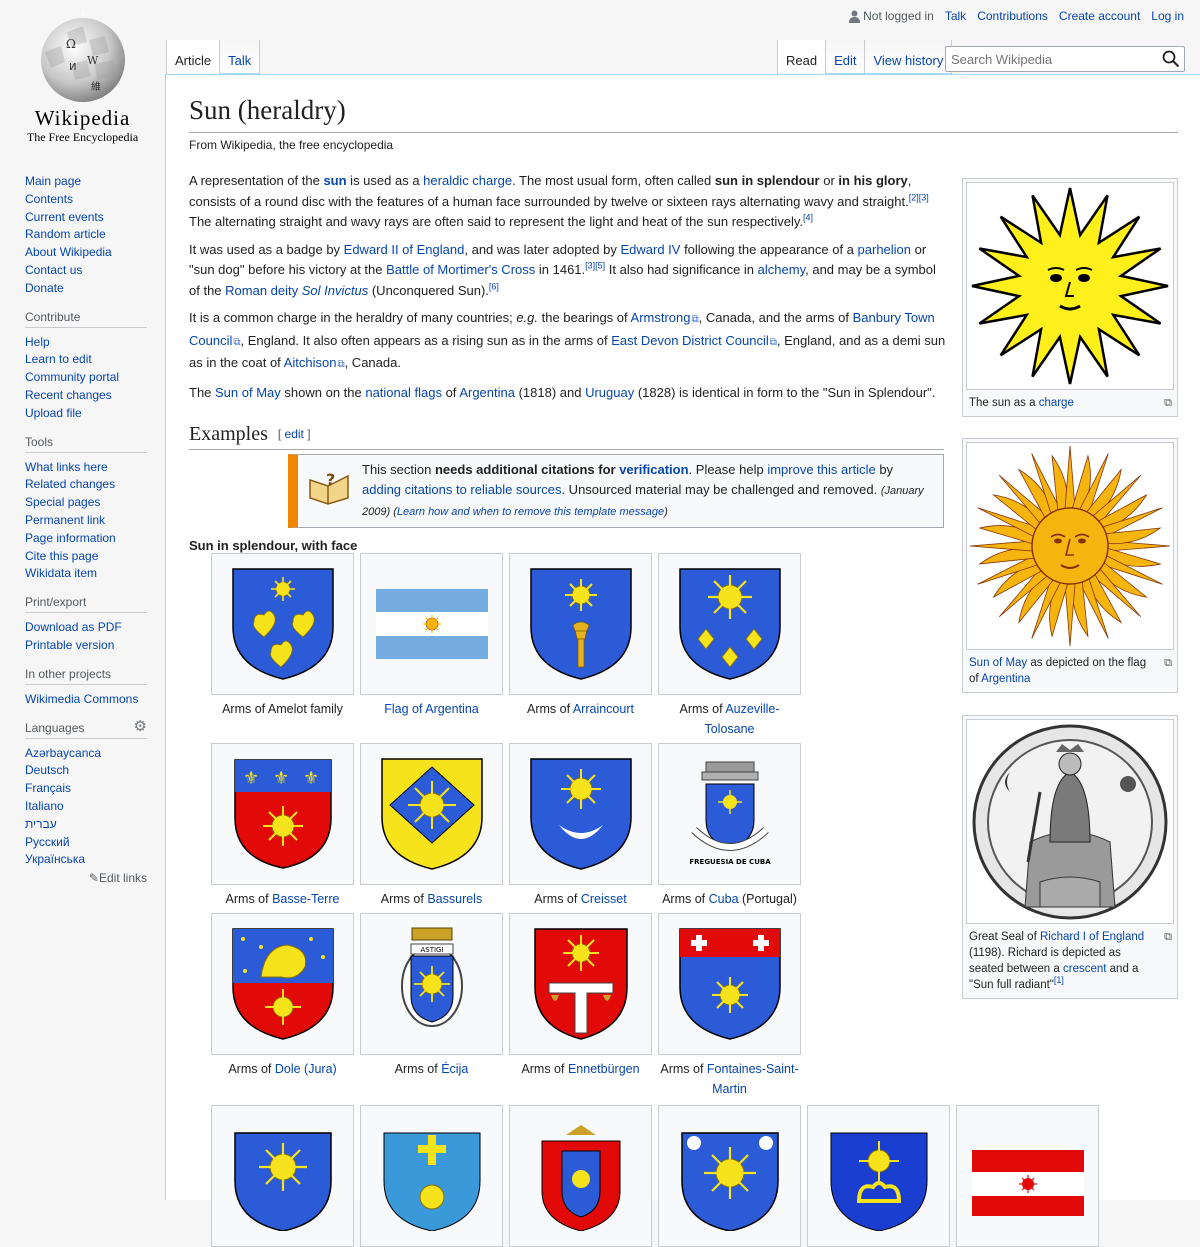 The image size is (1200, 1247). I want to click on sidebar-link: Azərbaycanca, so click(63, 753).